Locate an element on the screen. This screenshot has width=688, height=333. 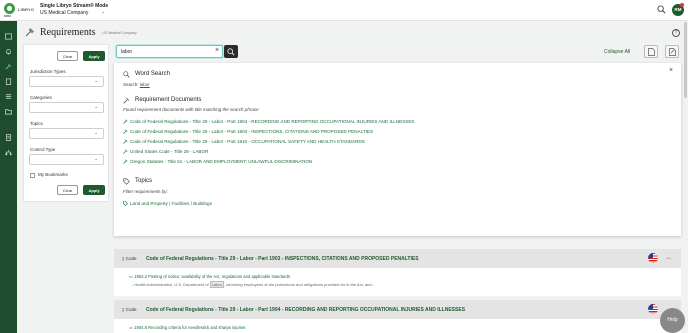
word-search-title: Word Search is located at coordinates (152, 74).